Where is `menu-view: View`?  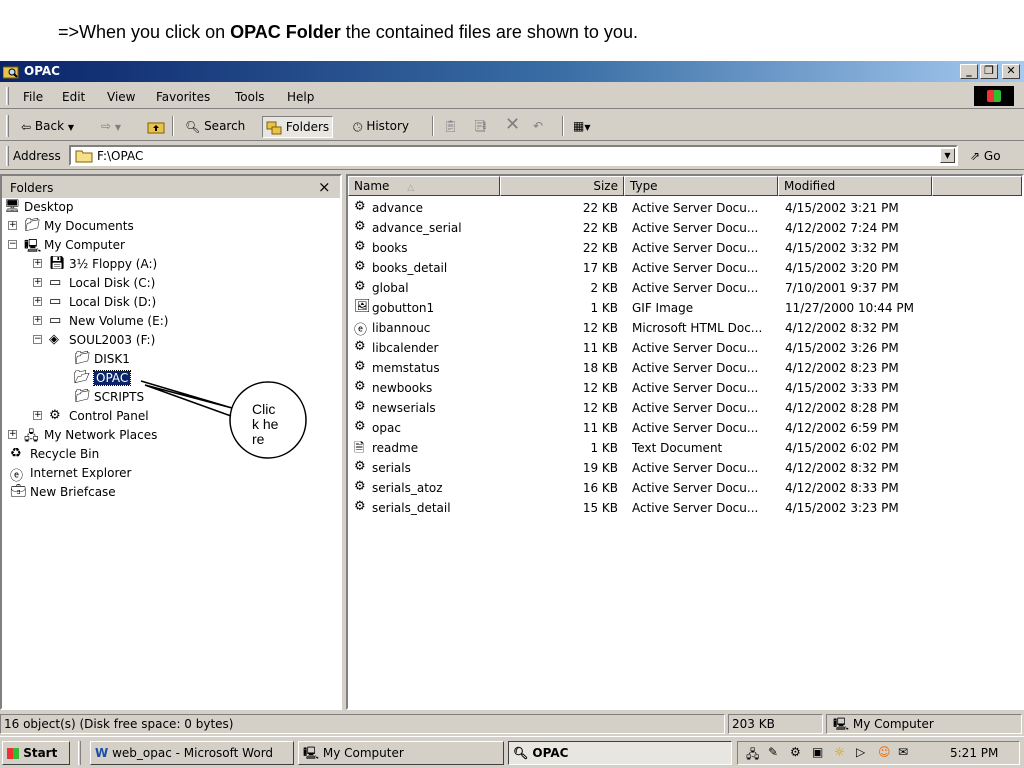
menu-view: View is located at coordinates (121, 97).